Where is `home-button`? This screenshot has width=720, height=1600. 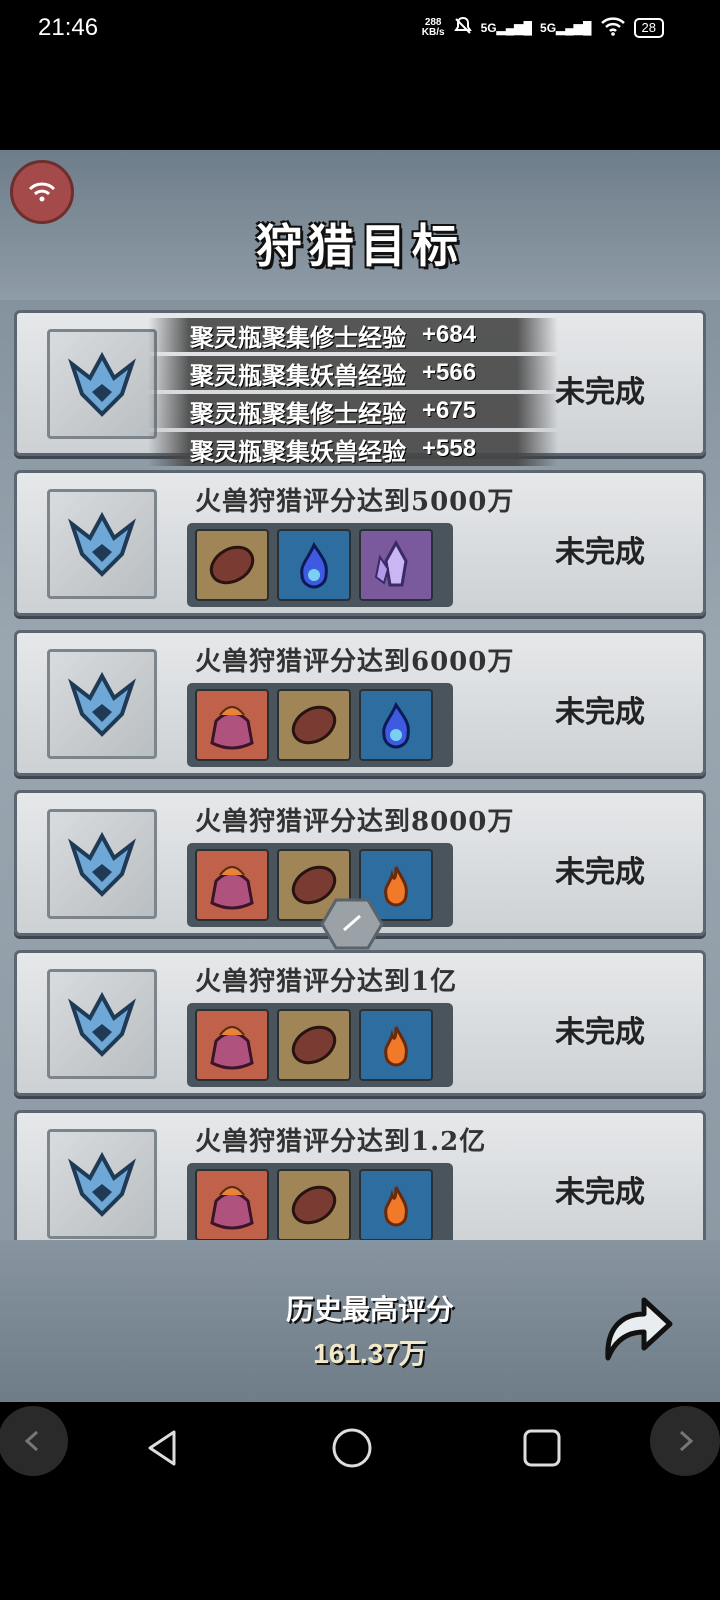
home-button is located at coordinates (352, 1448).